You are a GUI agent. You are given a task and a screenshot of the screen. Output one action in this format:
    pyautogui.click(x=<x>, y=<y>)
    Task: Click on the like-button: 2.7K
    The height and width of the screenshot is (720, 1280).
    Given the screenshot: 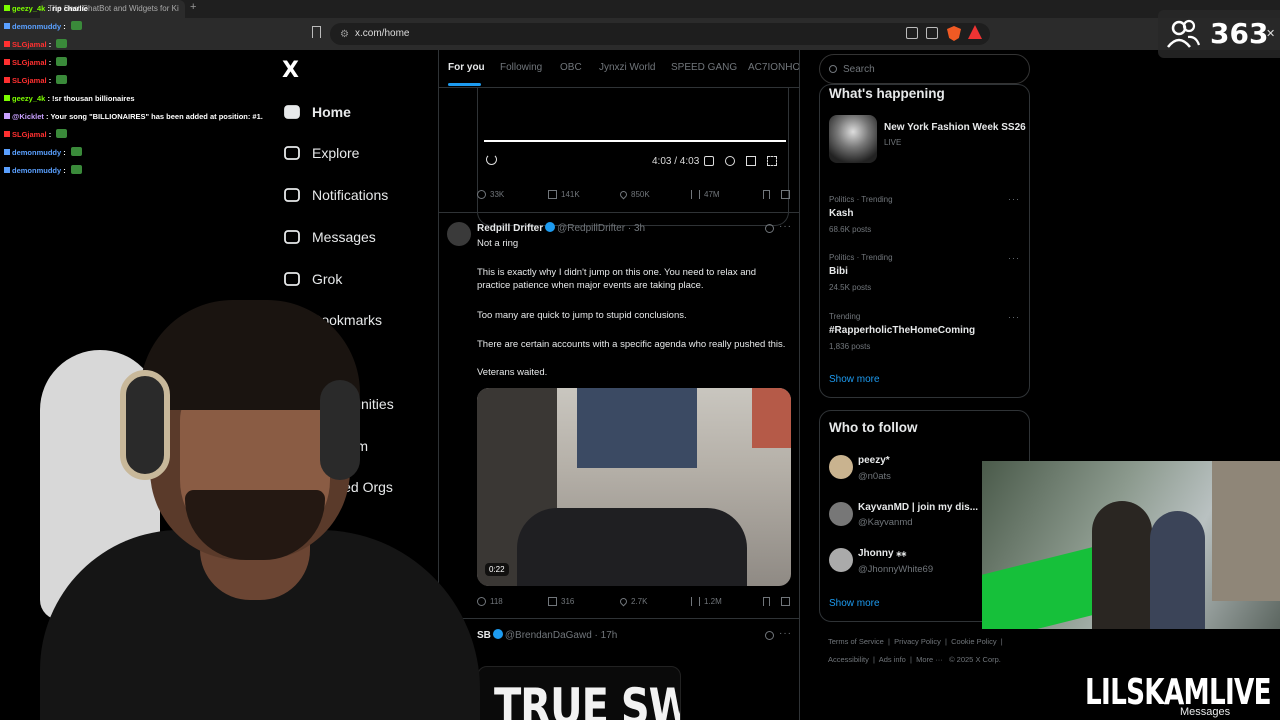 What is the action you would take?
    pyautogui.click(x=632, y=601)
    